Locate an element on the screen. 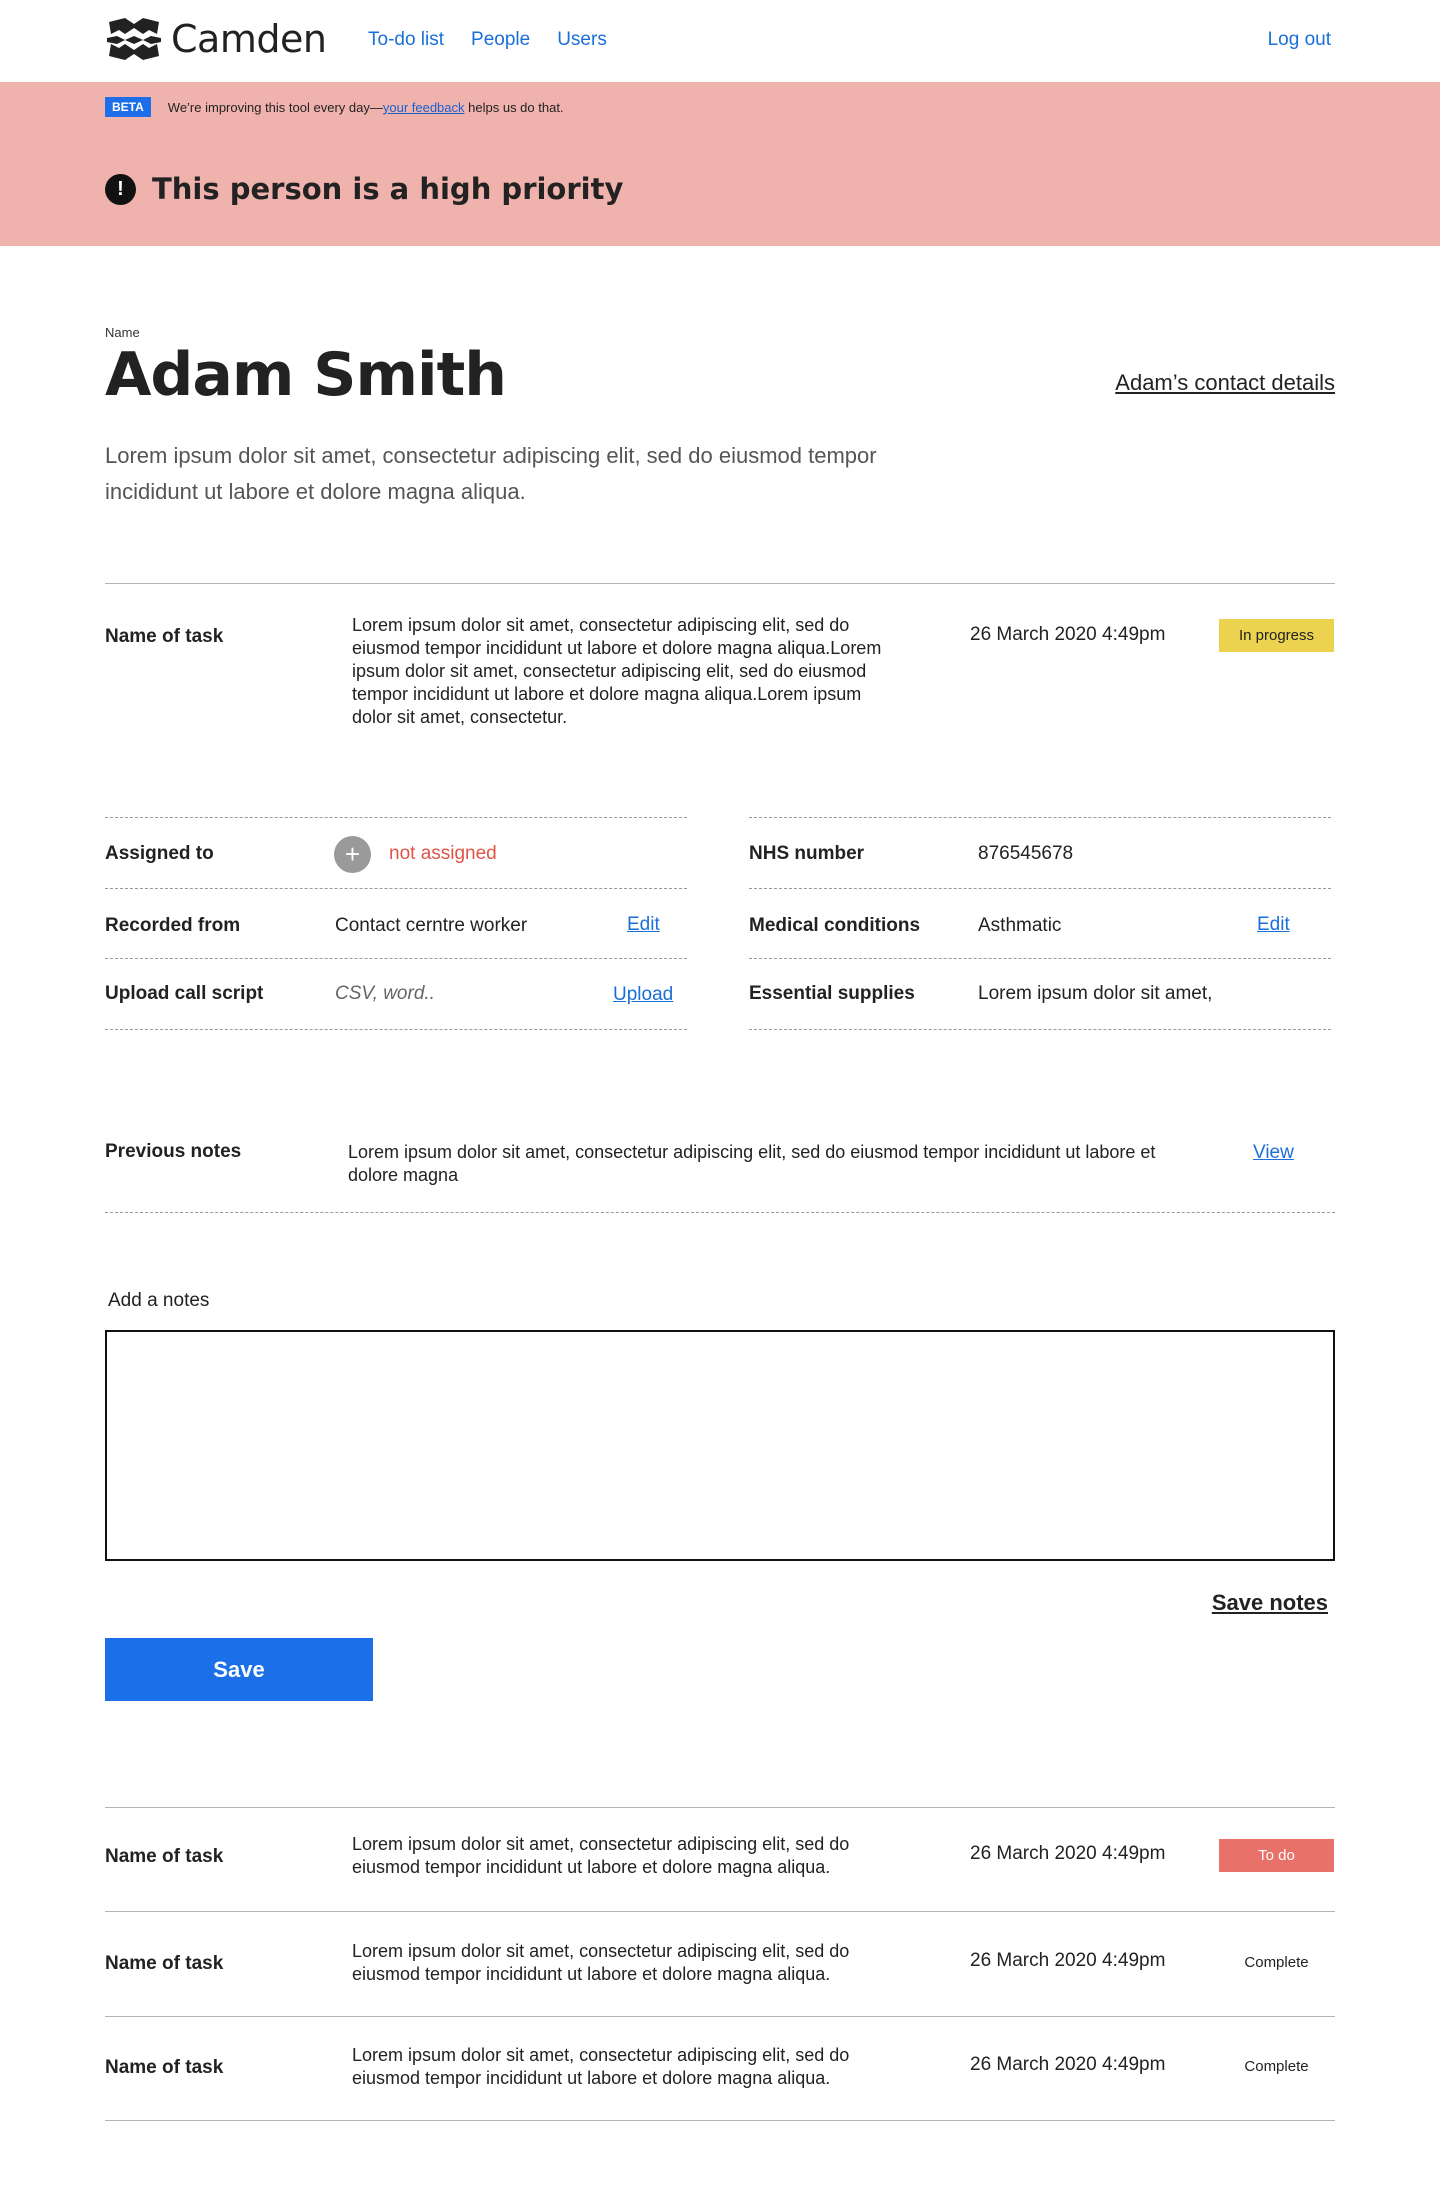  assigned-to-label: Assigned to is located at coordinates (159, 853).